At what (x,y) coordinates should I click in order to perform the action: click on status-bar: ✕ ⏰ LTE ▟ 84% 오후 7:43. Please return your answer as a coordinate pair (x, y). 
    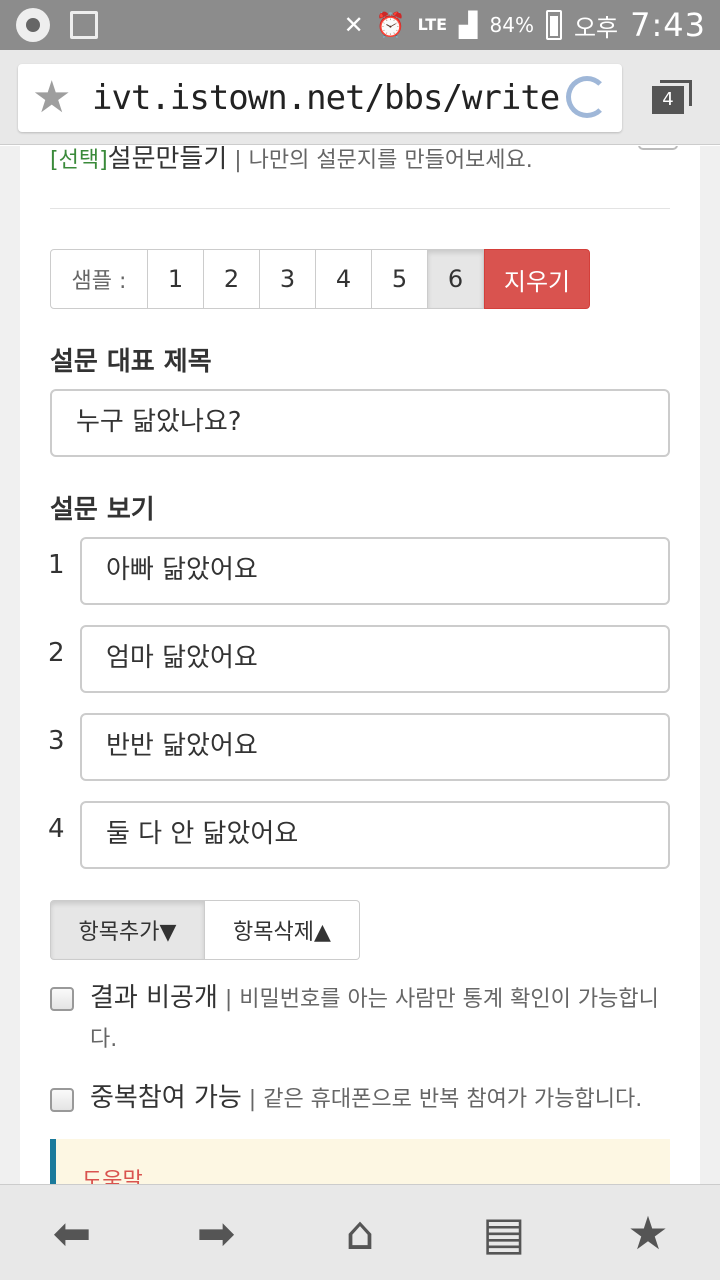
    Looking at the image, I should click on (360, 25).